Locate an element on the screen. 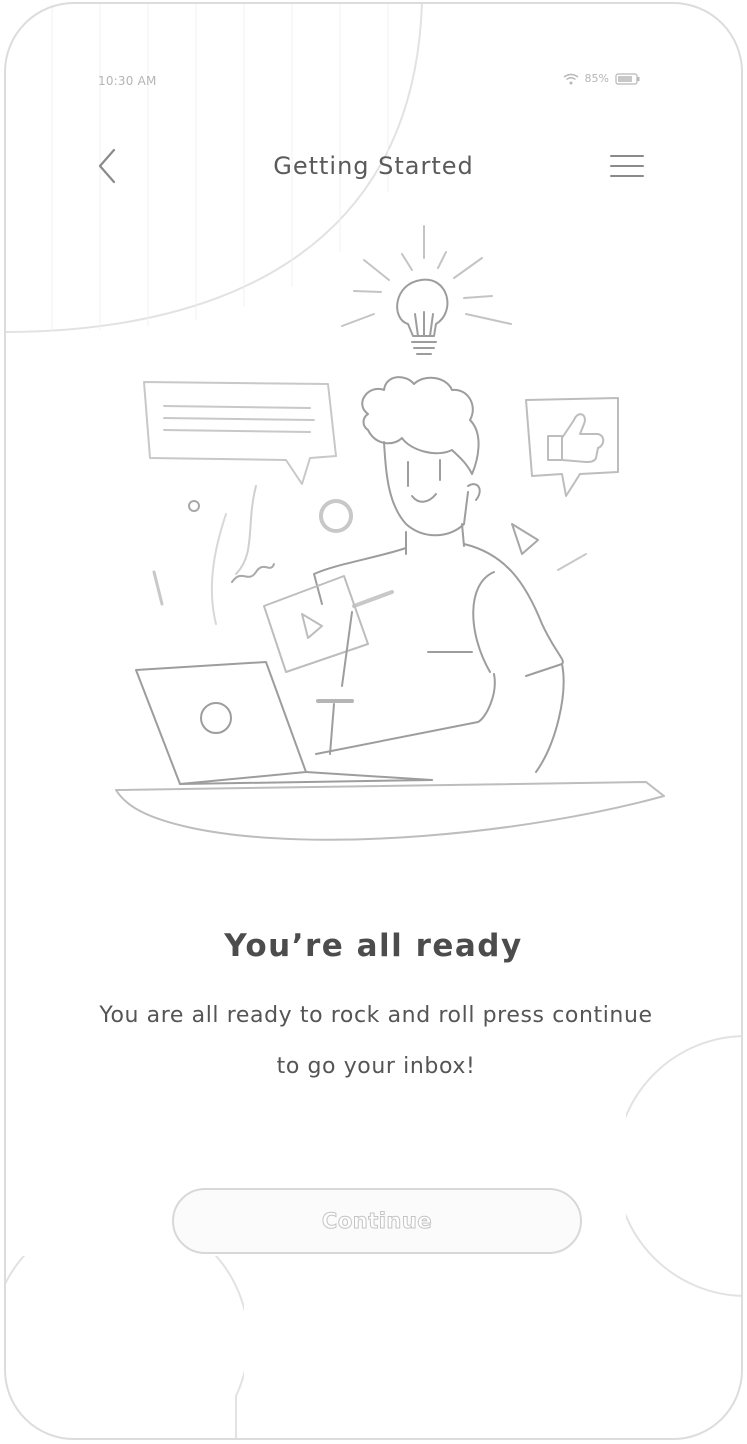 The width and height of the screenshot is (747, 1444). continue-button-label: Continue is located at coordinates (377, 1221).